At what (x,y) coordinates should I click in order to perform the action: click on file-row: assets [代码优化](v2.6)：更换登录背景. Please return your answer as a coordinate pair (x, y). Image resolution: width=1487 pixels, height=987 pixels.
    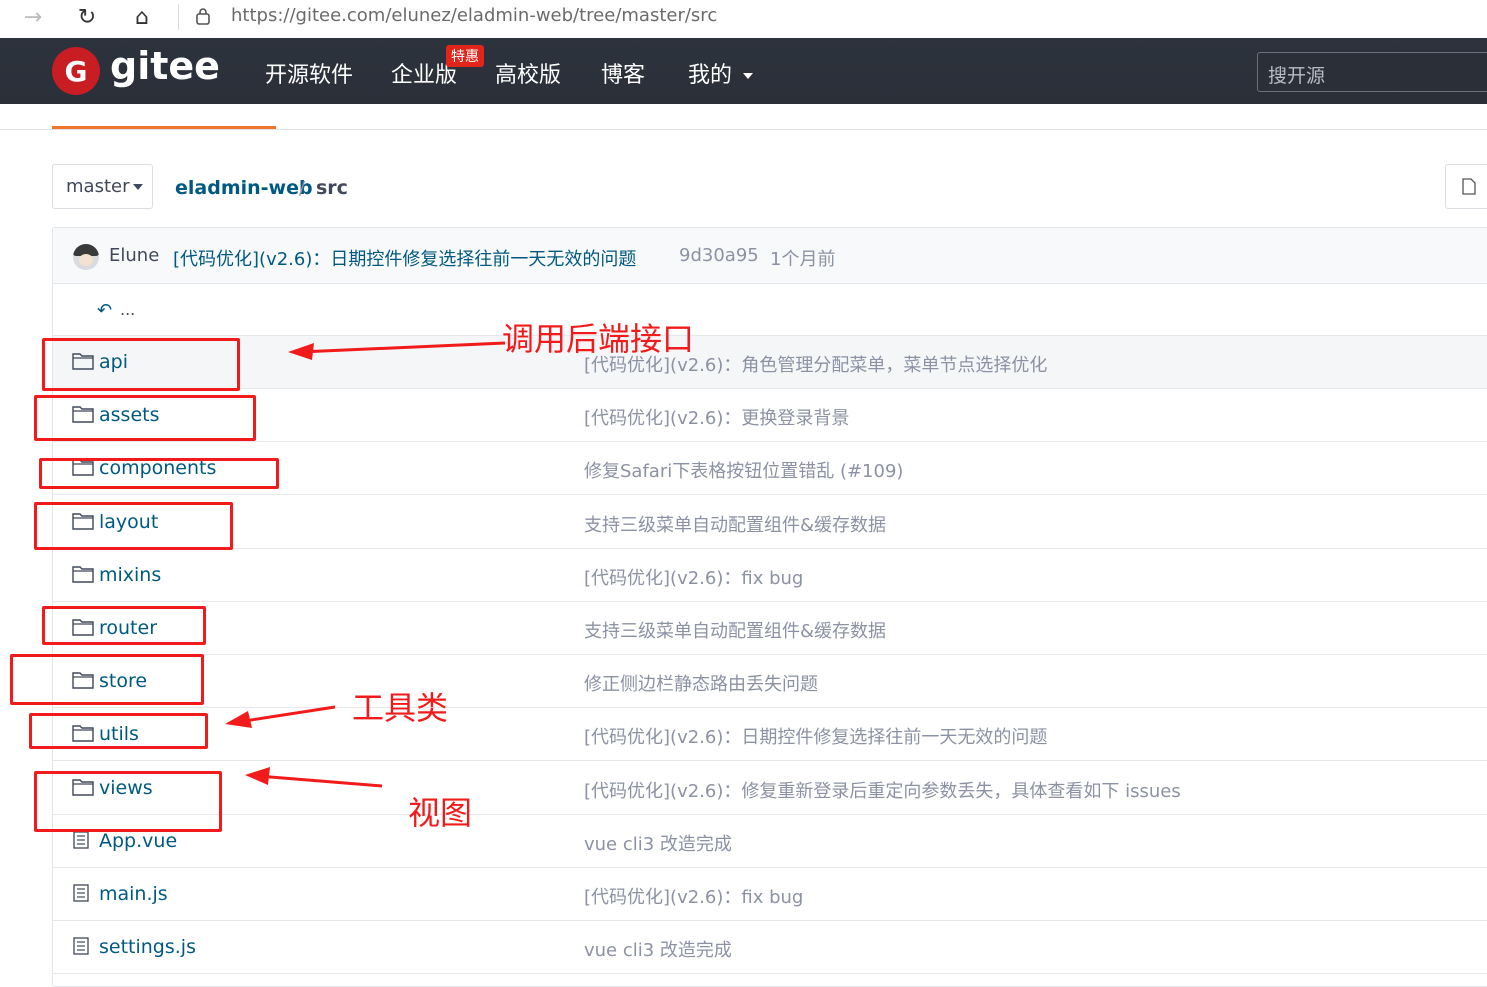
    Looking at the image, I should click on (770, 415).